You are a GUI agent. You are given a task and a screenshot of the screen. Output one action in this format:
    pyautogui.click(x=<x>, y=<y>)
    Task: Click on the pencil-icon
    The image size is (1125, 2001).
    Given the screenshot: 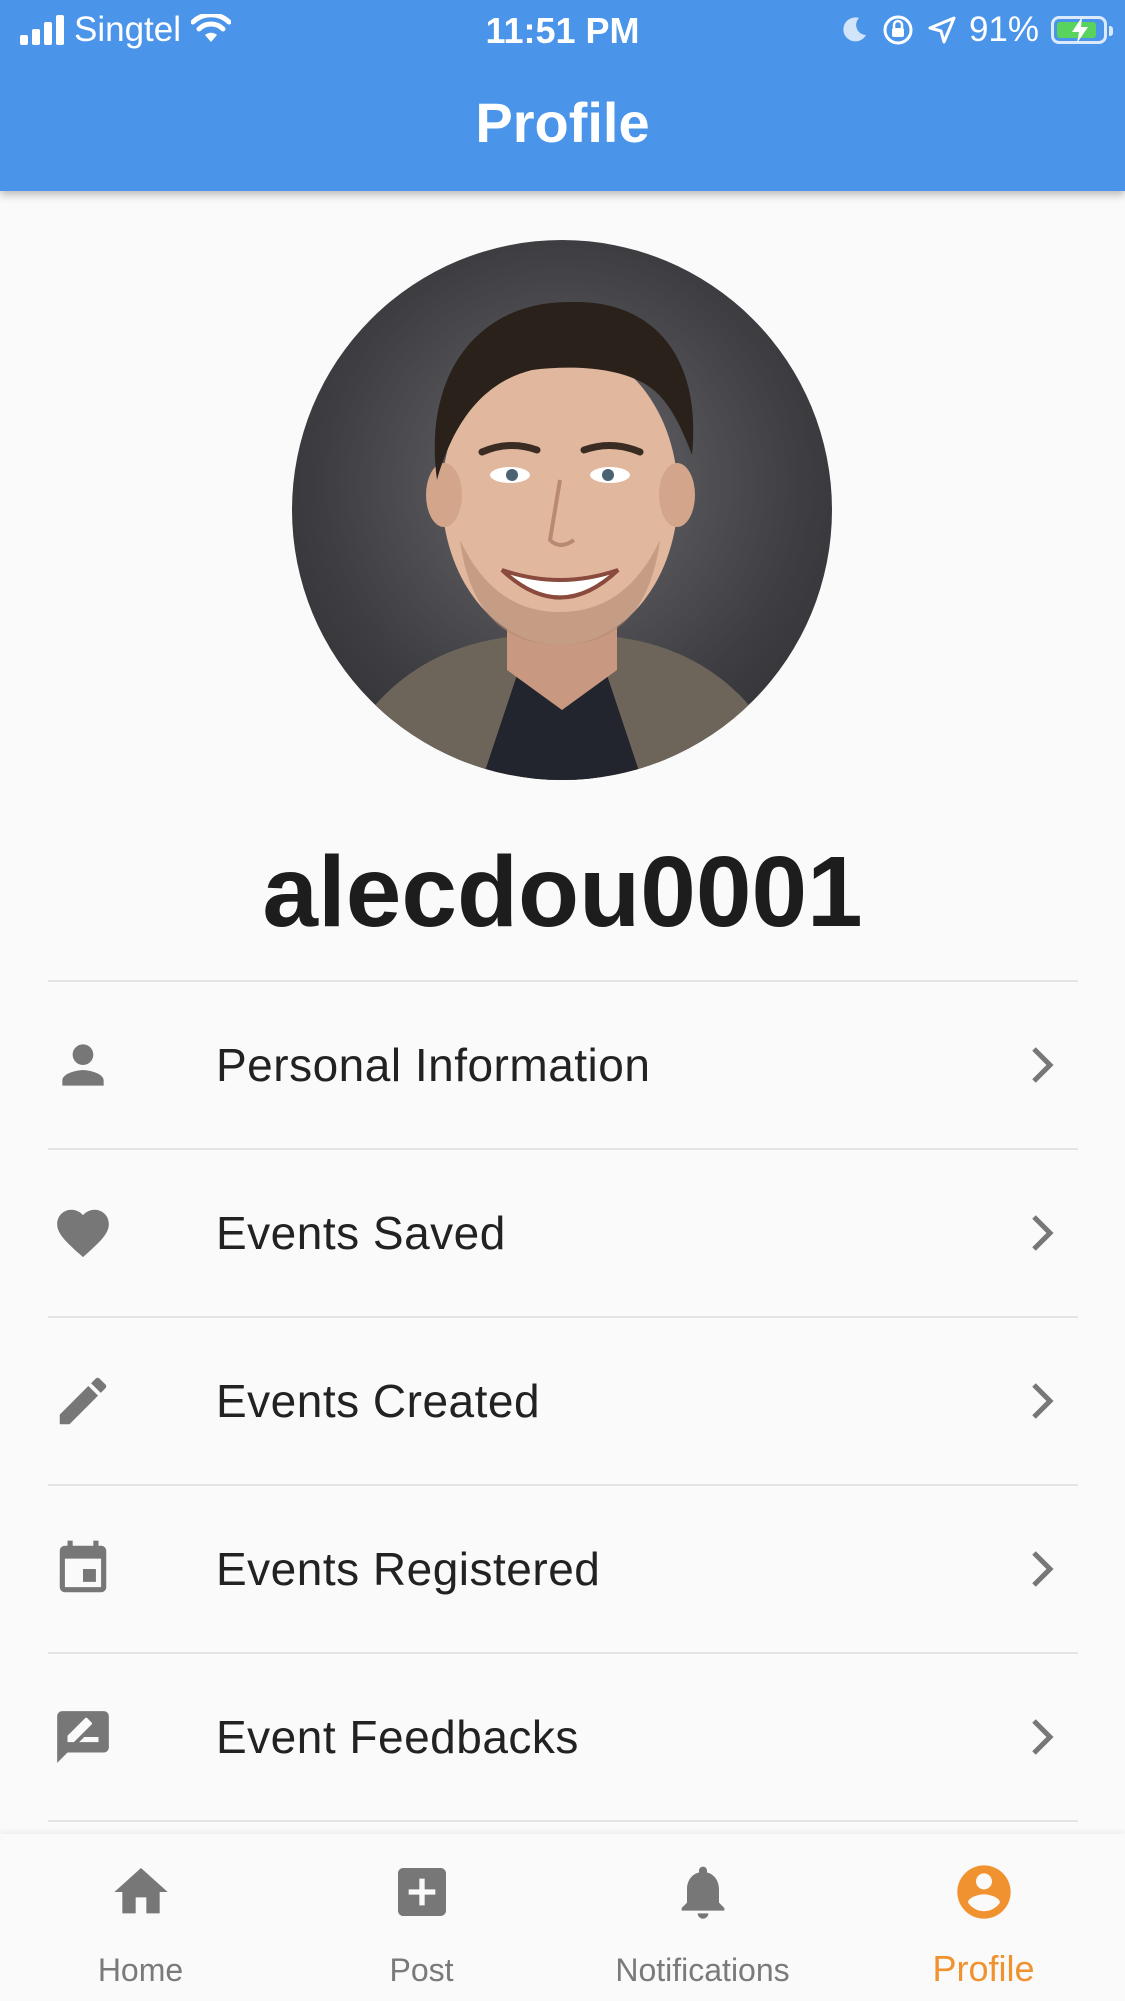 What is the action you would take?
    pyautogui.click(x=83, y=1401)
    